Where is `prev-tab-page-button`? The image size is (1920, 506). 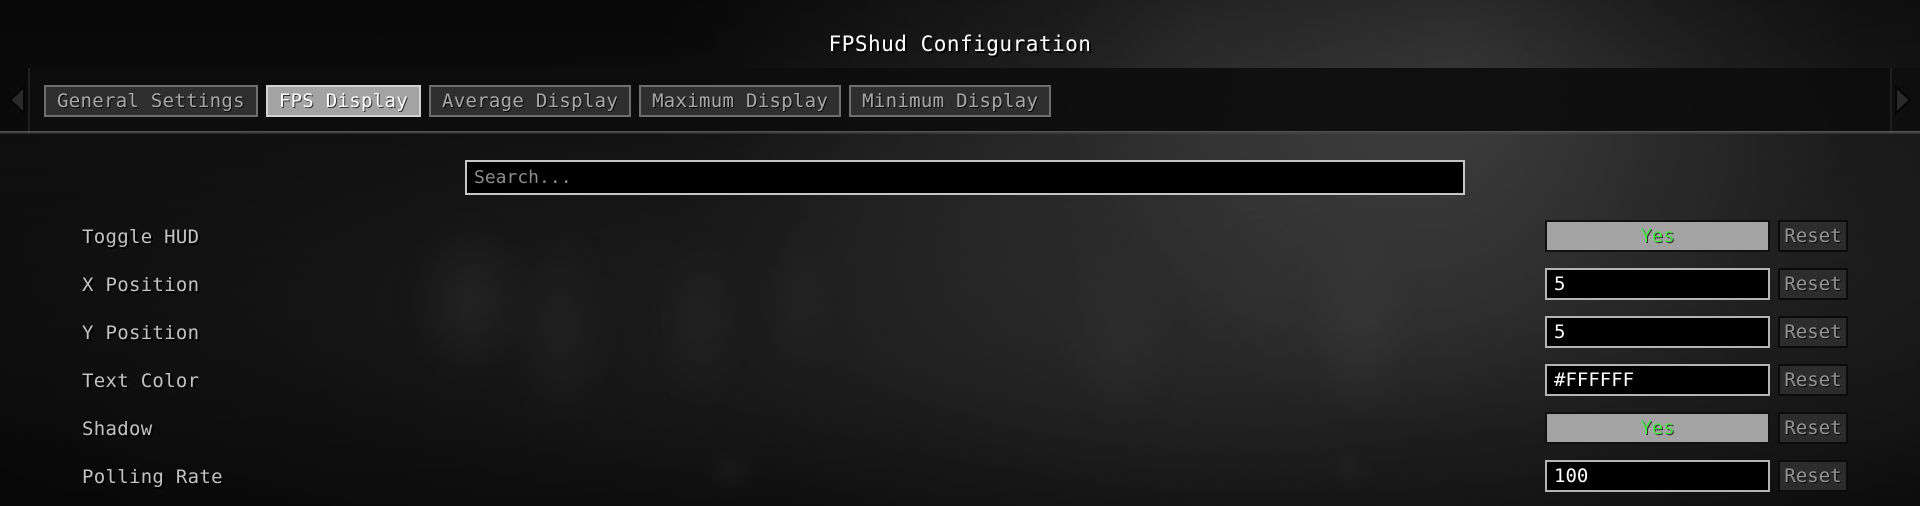
prev-tab-page-button is located at coordinates (17, 100).